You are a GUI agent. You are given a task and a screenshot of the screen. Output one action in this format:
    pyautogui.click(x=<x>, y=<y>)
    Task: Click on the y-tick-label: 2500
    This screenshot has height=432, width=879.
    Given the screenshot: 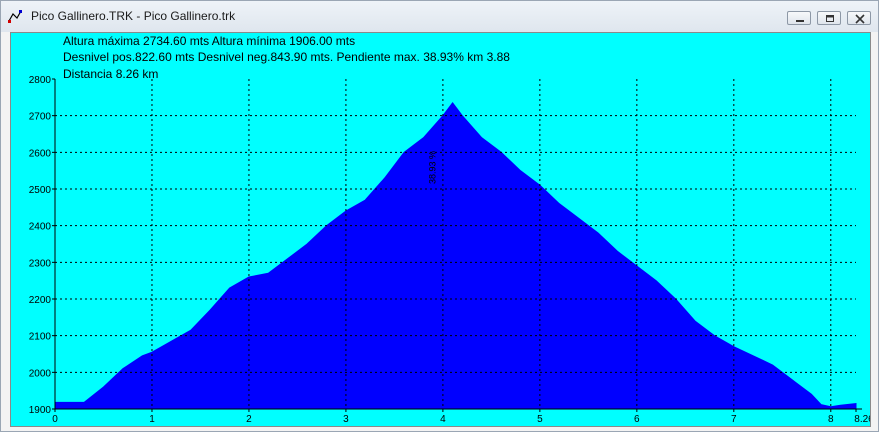 What is the action you would take?
    pyautogui.click(x=40, y=190)
    